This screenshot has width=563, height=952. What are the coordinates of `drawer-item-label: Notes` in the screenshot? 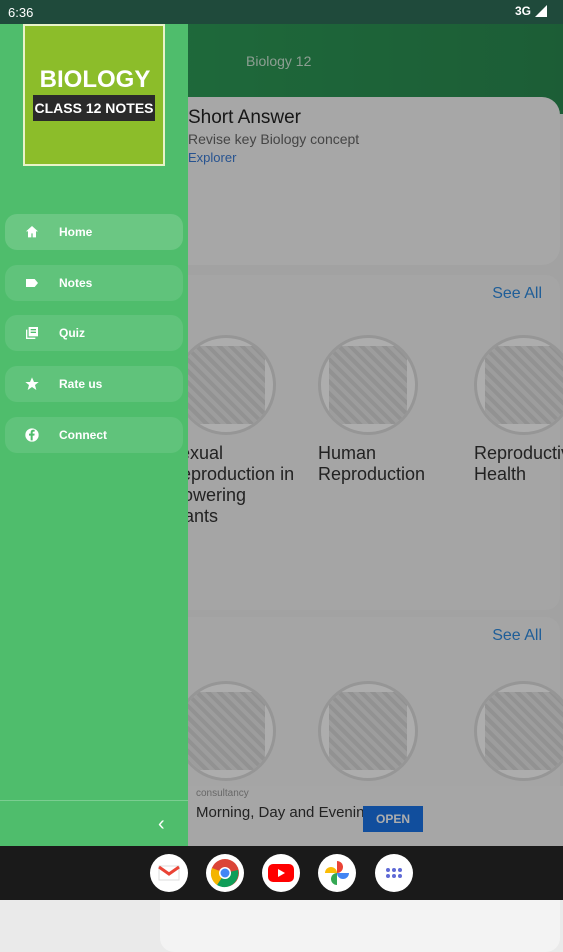 It's located at (76, 283).